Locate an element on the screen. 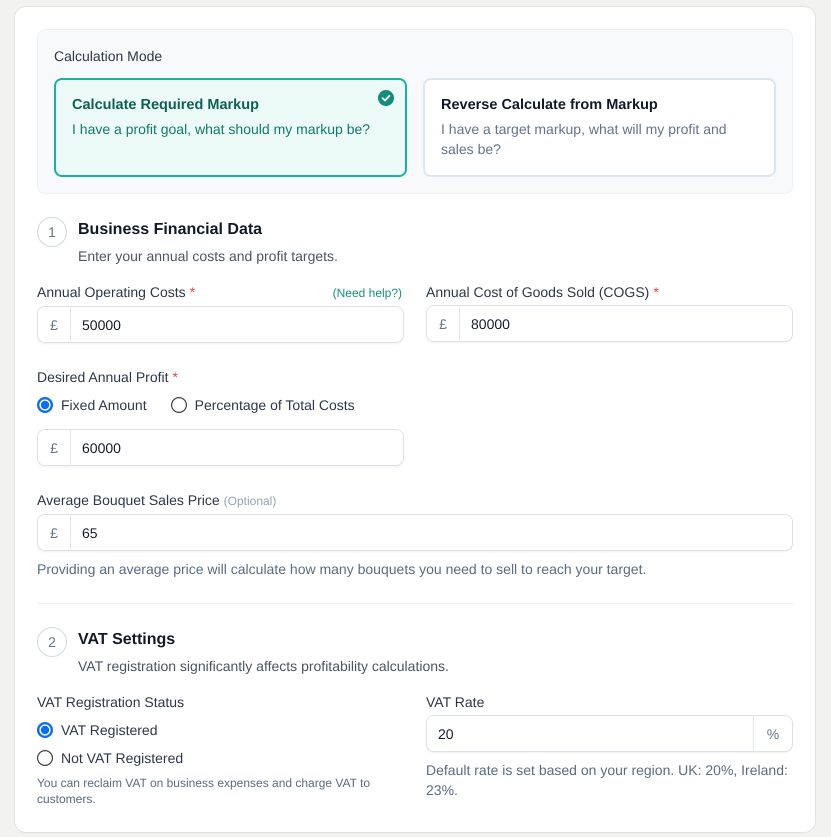 This screenshot has width=831, height=837. help-text: You can reclaim VAT on business expenses and charge VAT to customers. is located at coordinates (204, 791).